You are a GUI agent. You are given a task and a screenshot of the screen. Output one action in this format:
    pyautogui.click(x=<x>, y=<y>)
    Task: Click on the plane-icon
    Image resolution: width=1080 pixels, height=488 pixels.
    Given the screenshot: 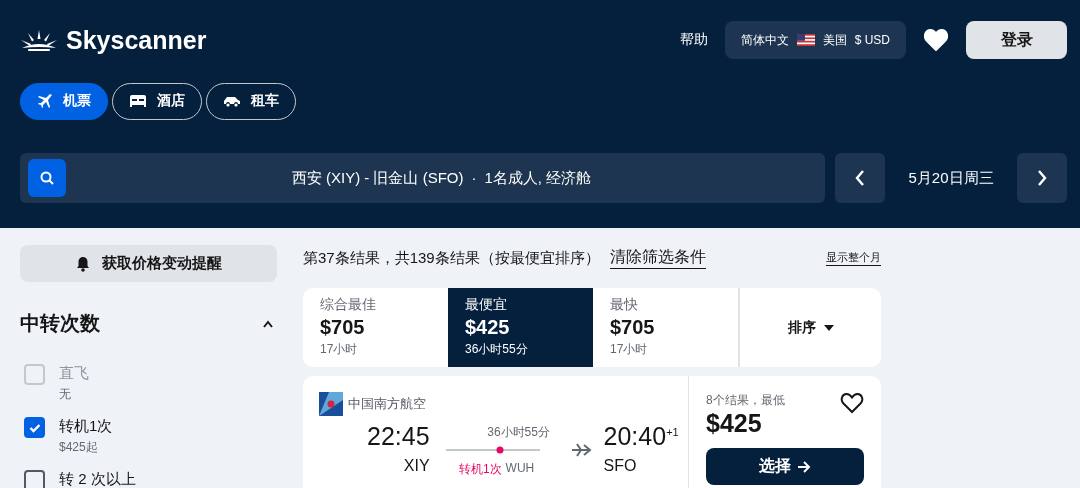 What is the action you would take?
    pyautogui.click(x=45, y=101)
    